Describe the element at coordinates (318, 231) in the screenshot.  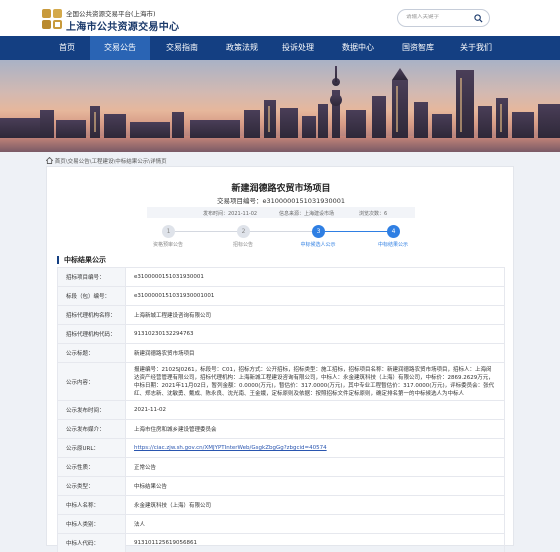
I see `step-3-dot: 3` at that location.